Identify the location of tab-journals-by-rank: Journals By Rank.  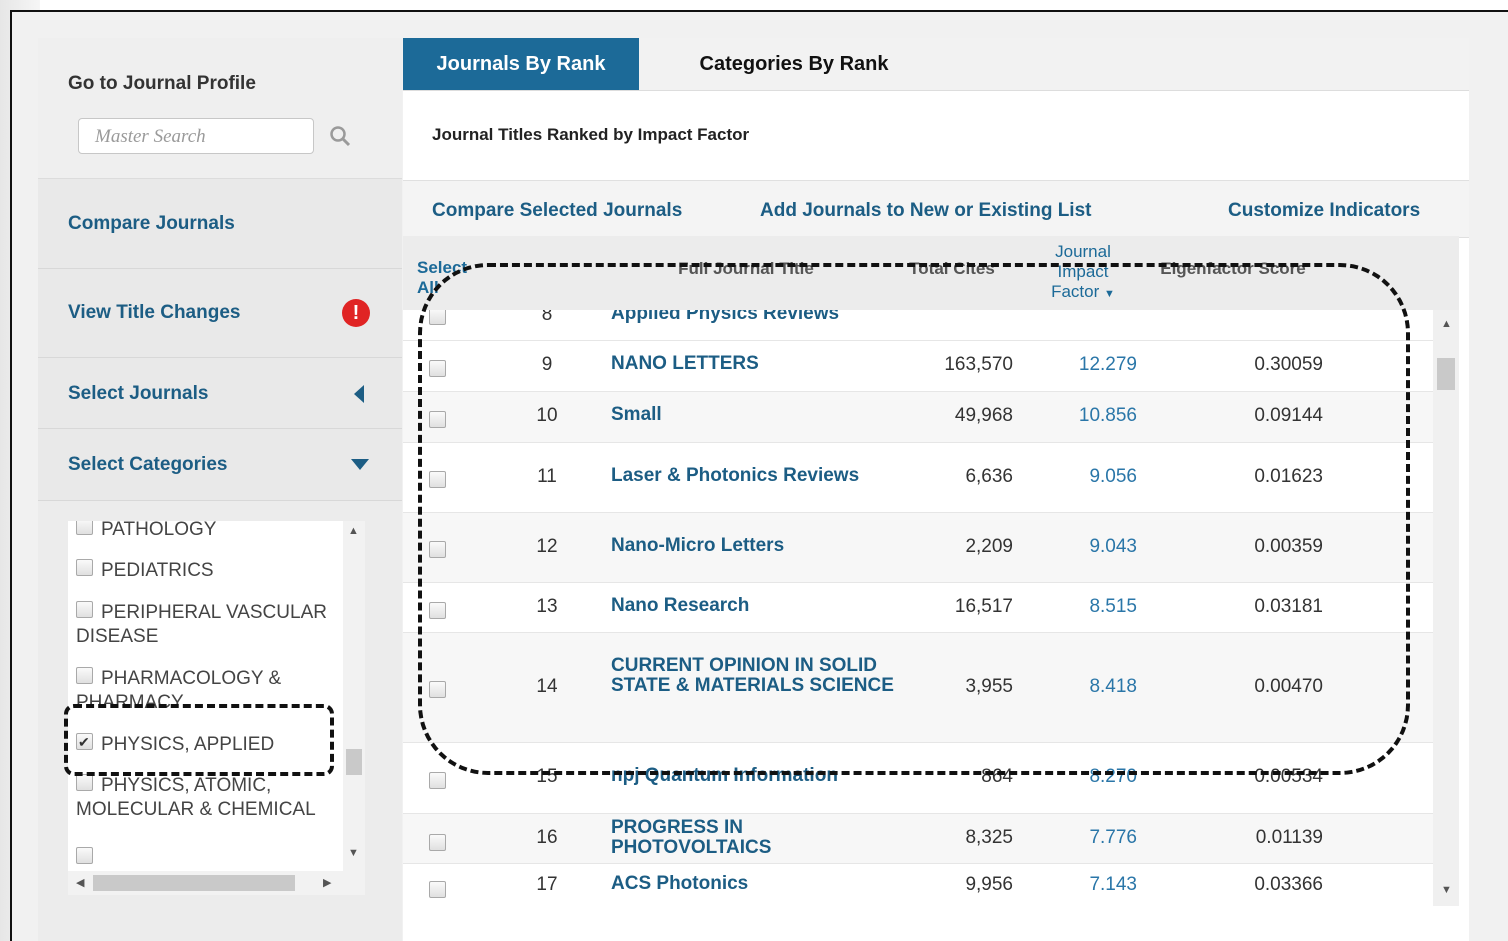
(521, 64).